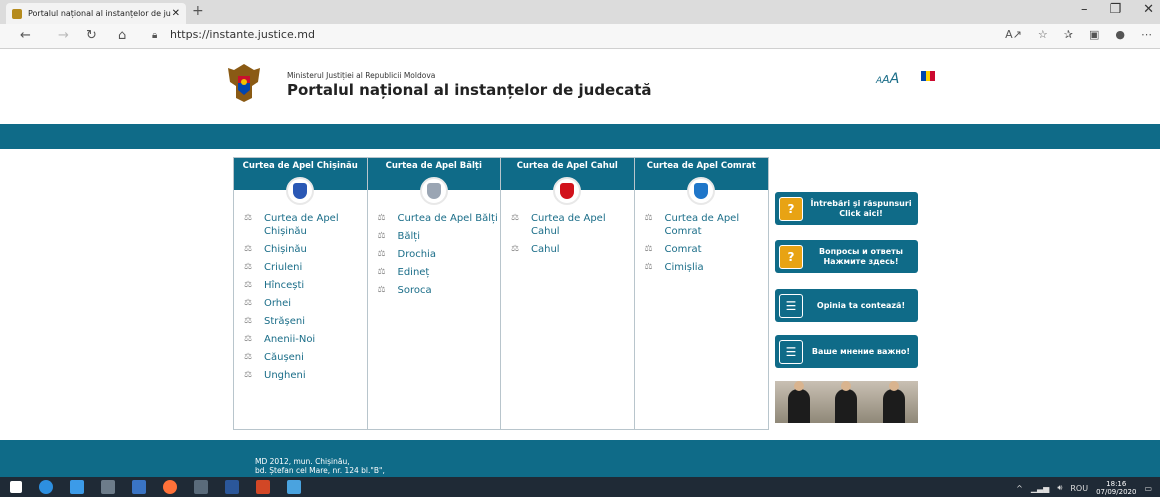  What do you see at coordinates (25, 35) in the screenshot?
I see `back-icon: ←` at bounding box center [25, 35].